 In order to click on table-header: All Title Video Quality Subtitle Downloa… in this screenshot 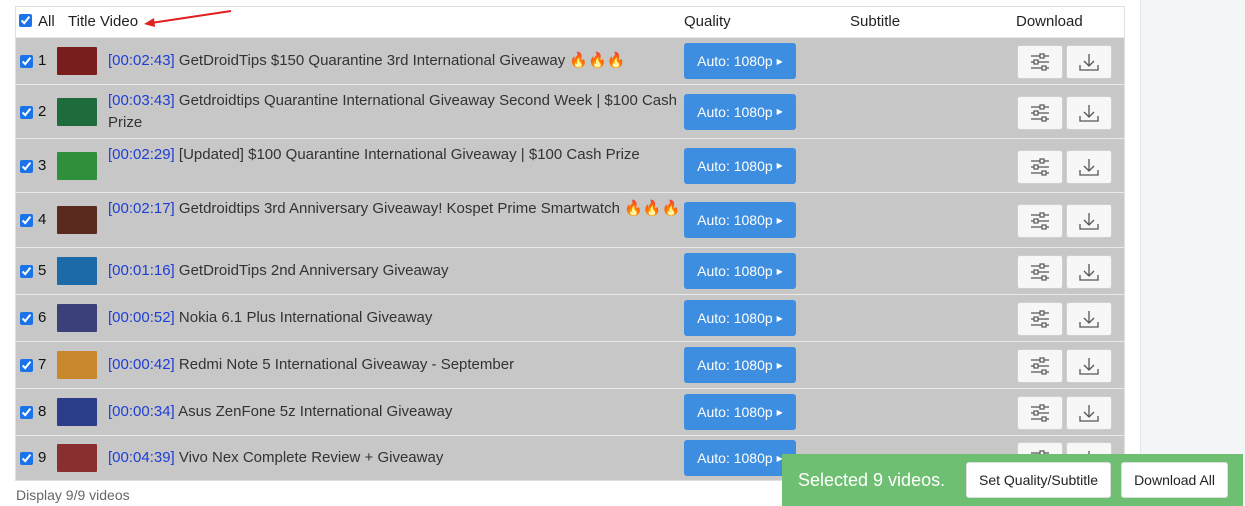, I will do `click(570, 22)`.